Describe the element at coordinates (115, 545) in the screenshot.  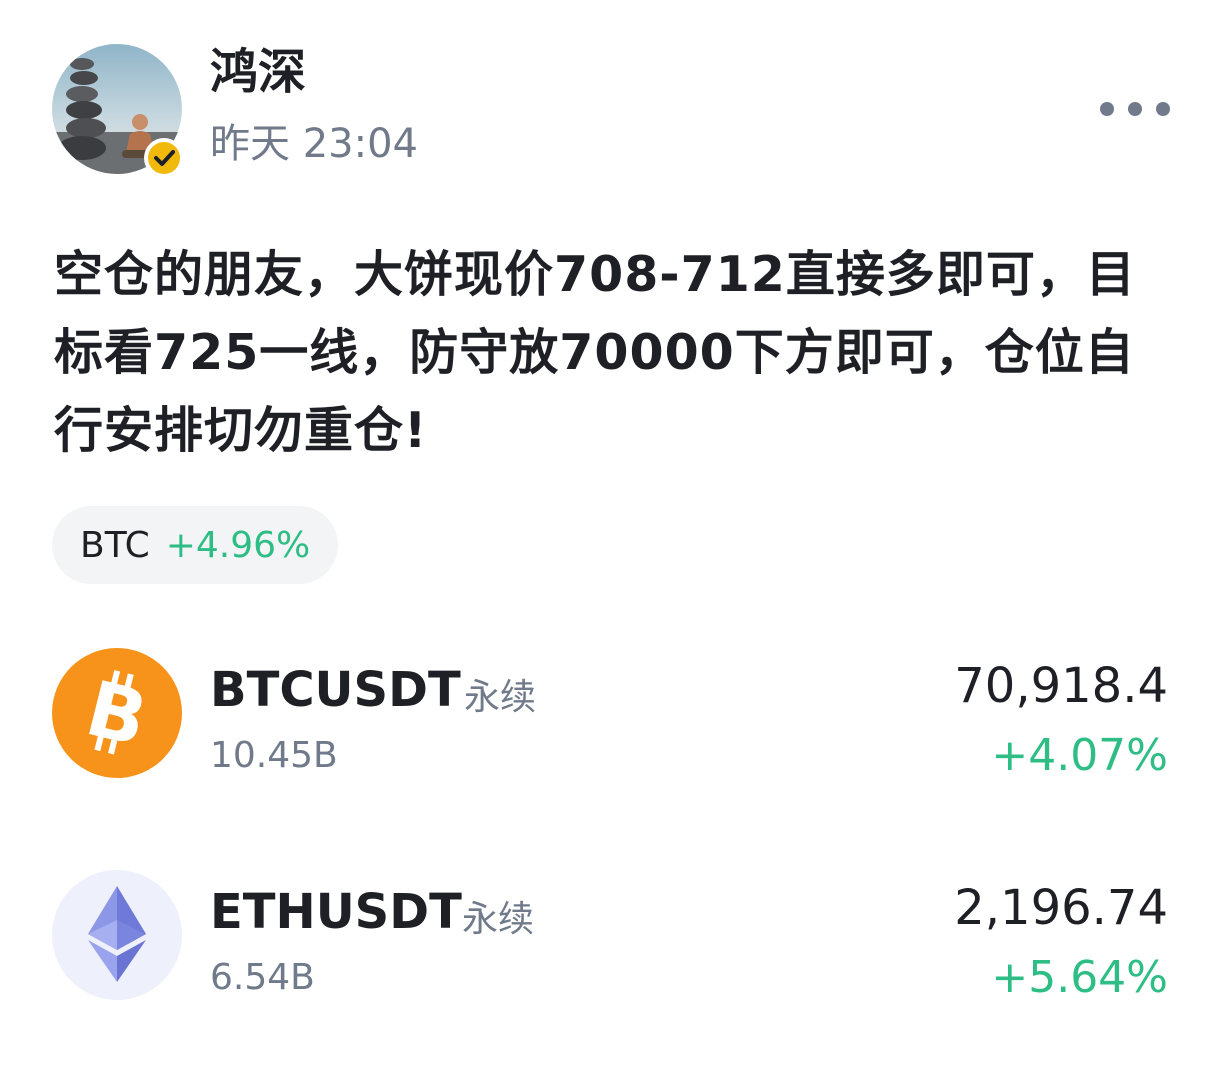
I see `tag-symbol: BTC` at that location.